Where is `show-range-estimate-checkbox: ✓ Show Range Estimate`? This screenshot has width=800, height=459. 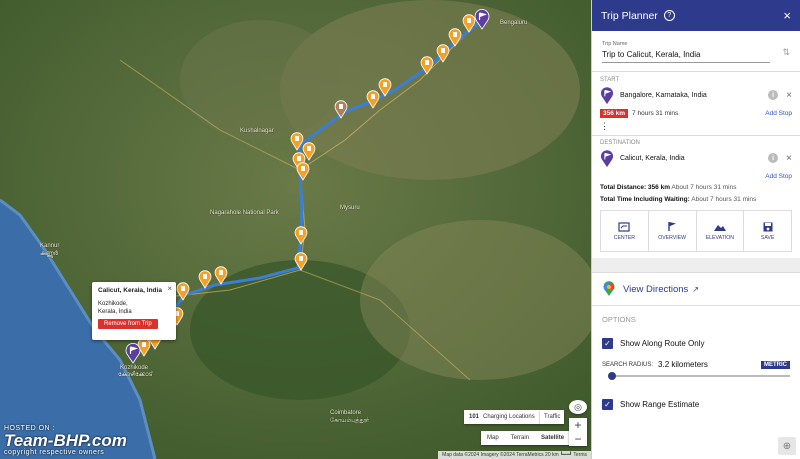 show-range-estimate-checkbox: ✓ Show Range Estimate is located at coordinates (696, 404).